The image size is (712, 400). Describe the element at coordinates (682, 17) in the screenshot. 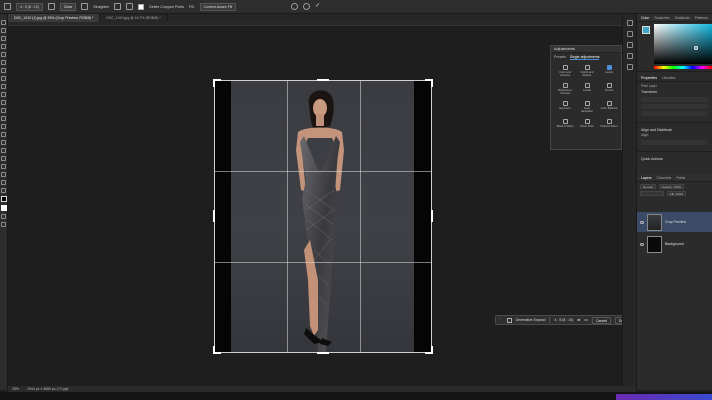

I see `tab-gradients: Gradients` at that location.